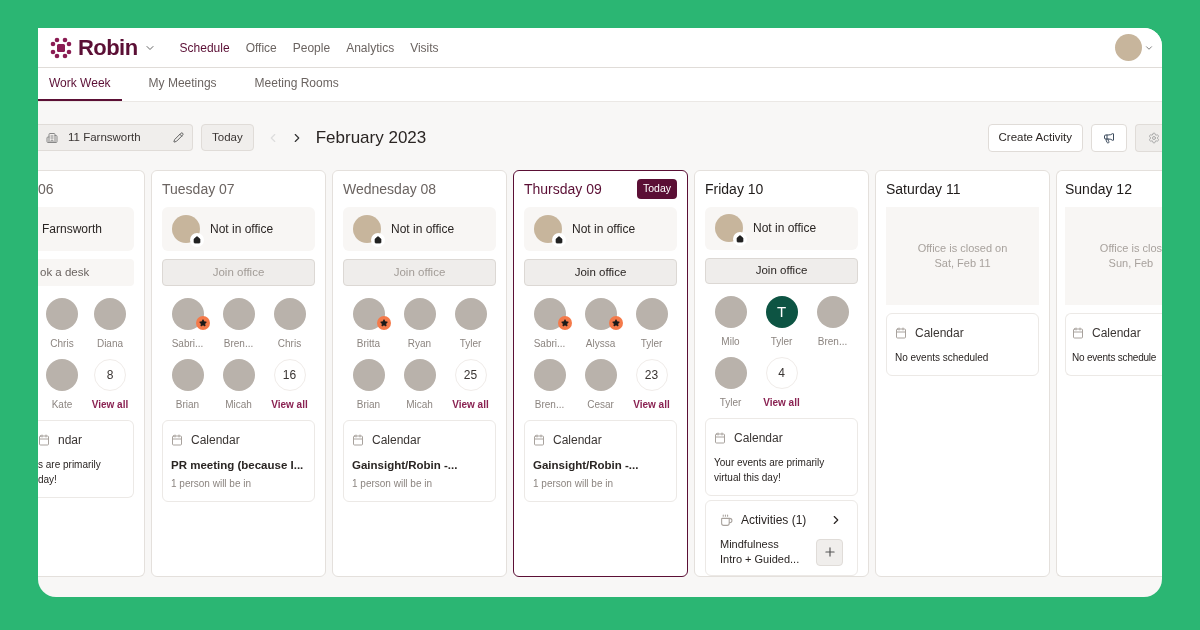 The width and height of the screenshot is (1200, 630). Describe the element at coordinates (178, 137) in the screenshot. I see `edit-icon` at that location.